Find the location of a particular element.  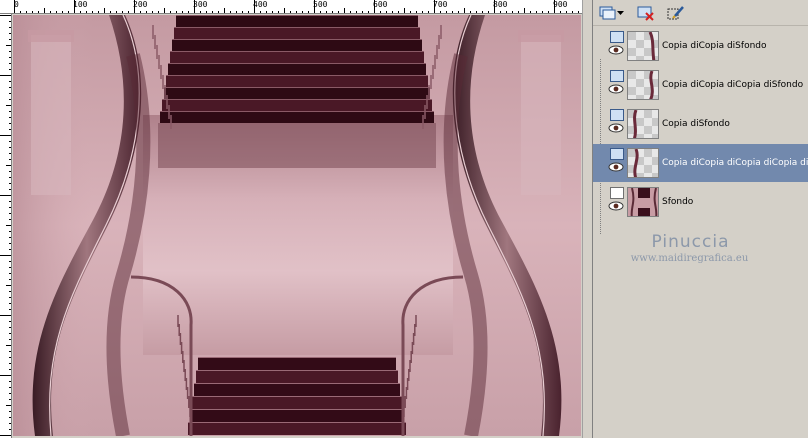

vertical-ruler is located at coordinates (6, 226).